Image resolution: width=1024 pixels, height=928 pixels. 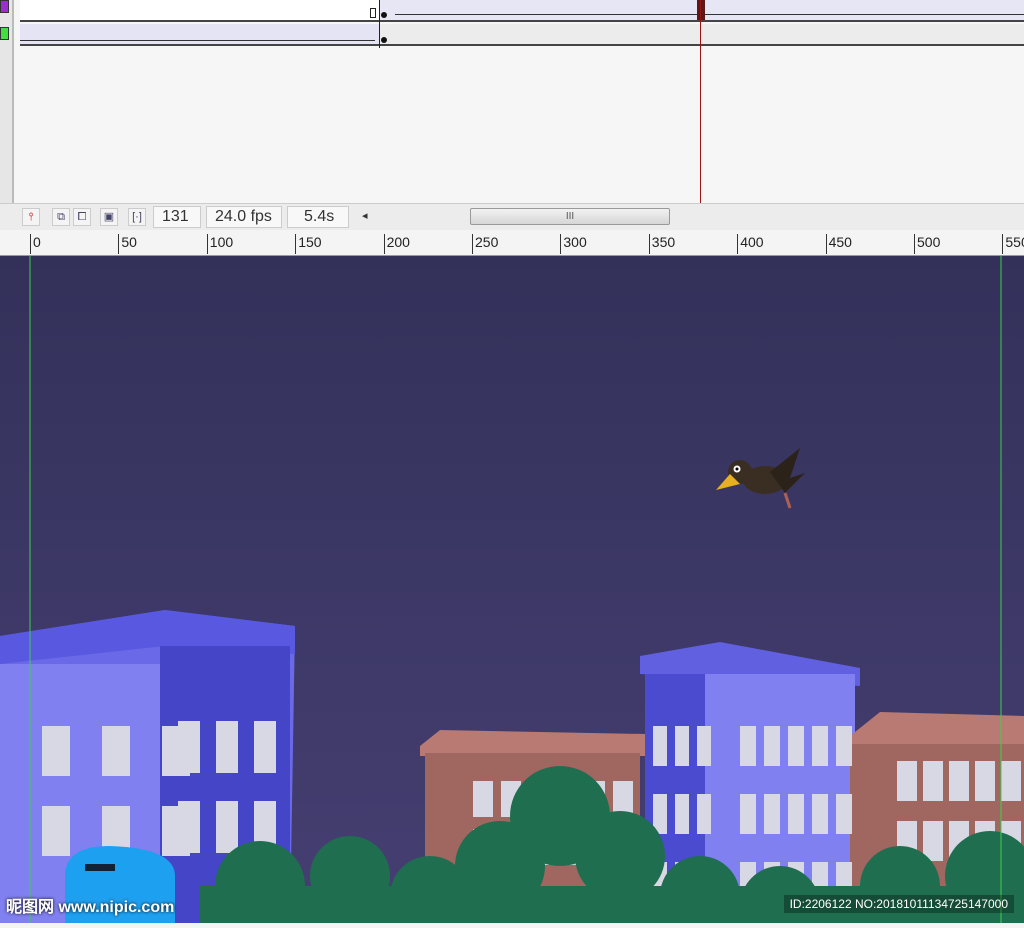 What do you see at coordinates (61, 217) in the screenshot?
I see `onion-skin-icon: ⧉` at bounding box center [61, 217].